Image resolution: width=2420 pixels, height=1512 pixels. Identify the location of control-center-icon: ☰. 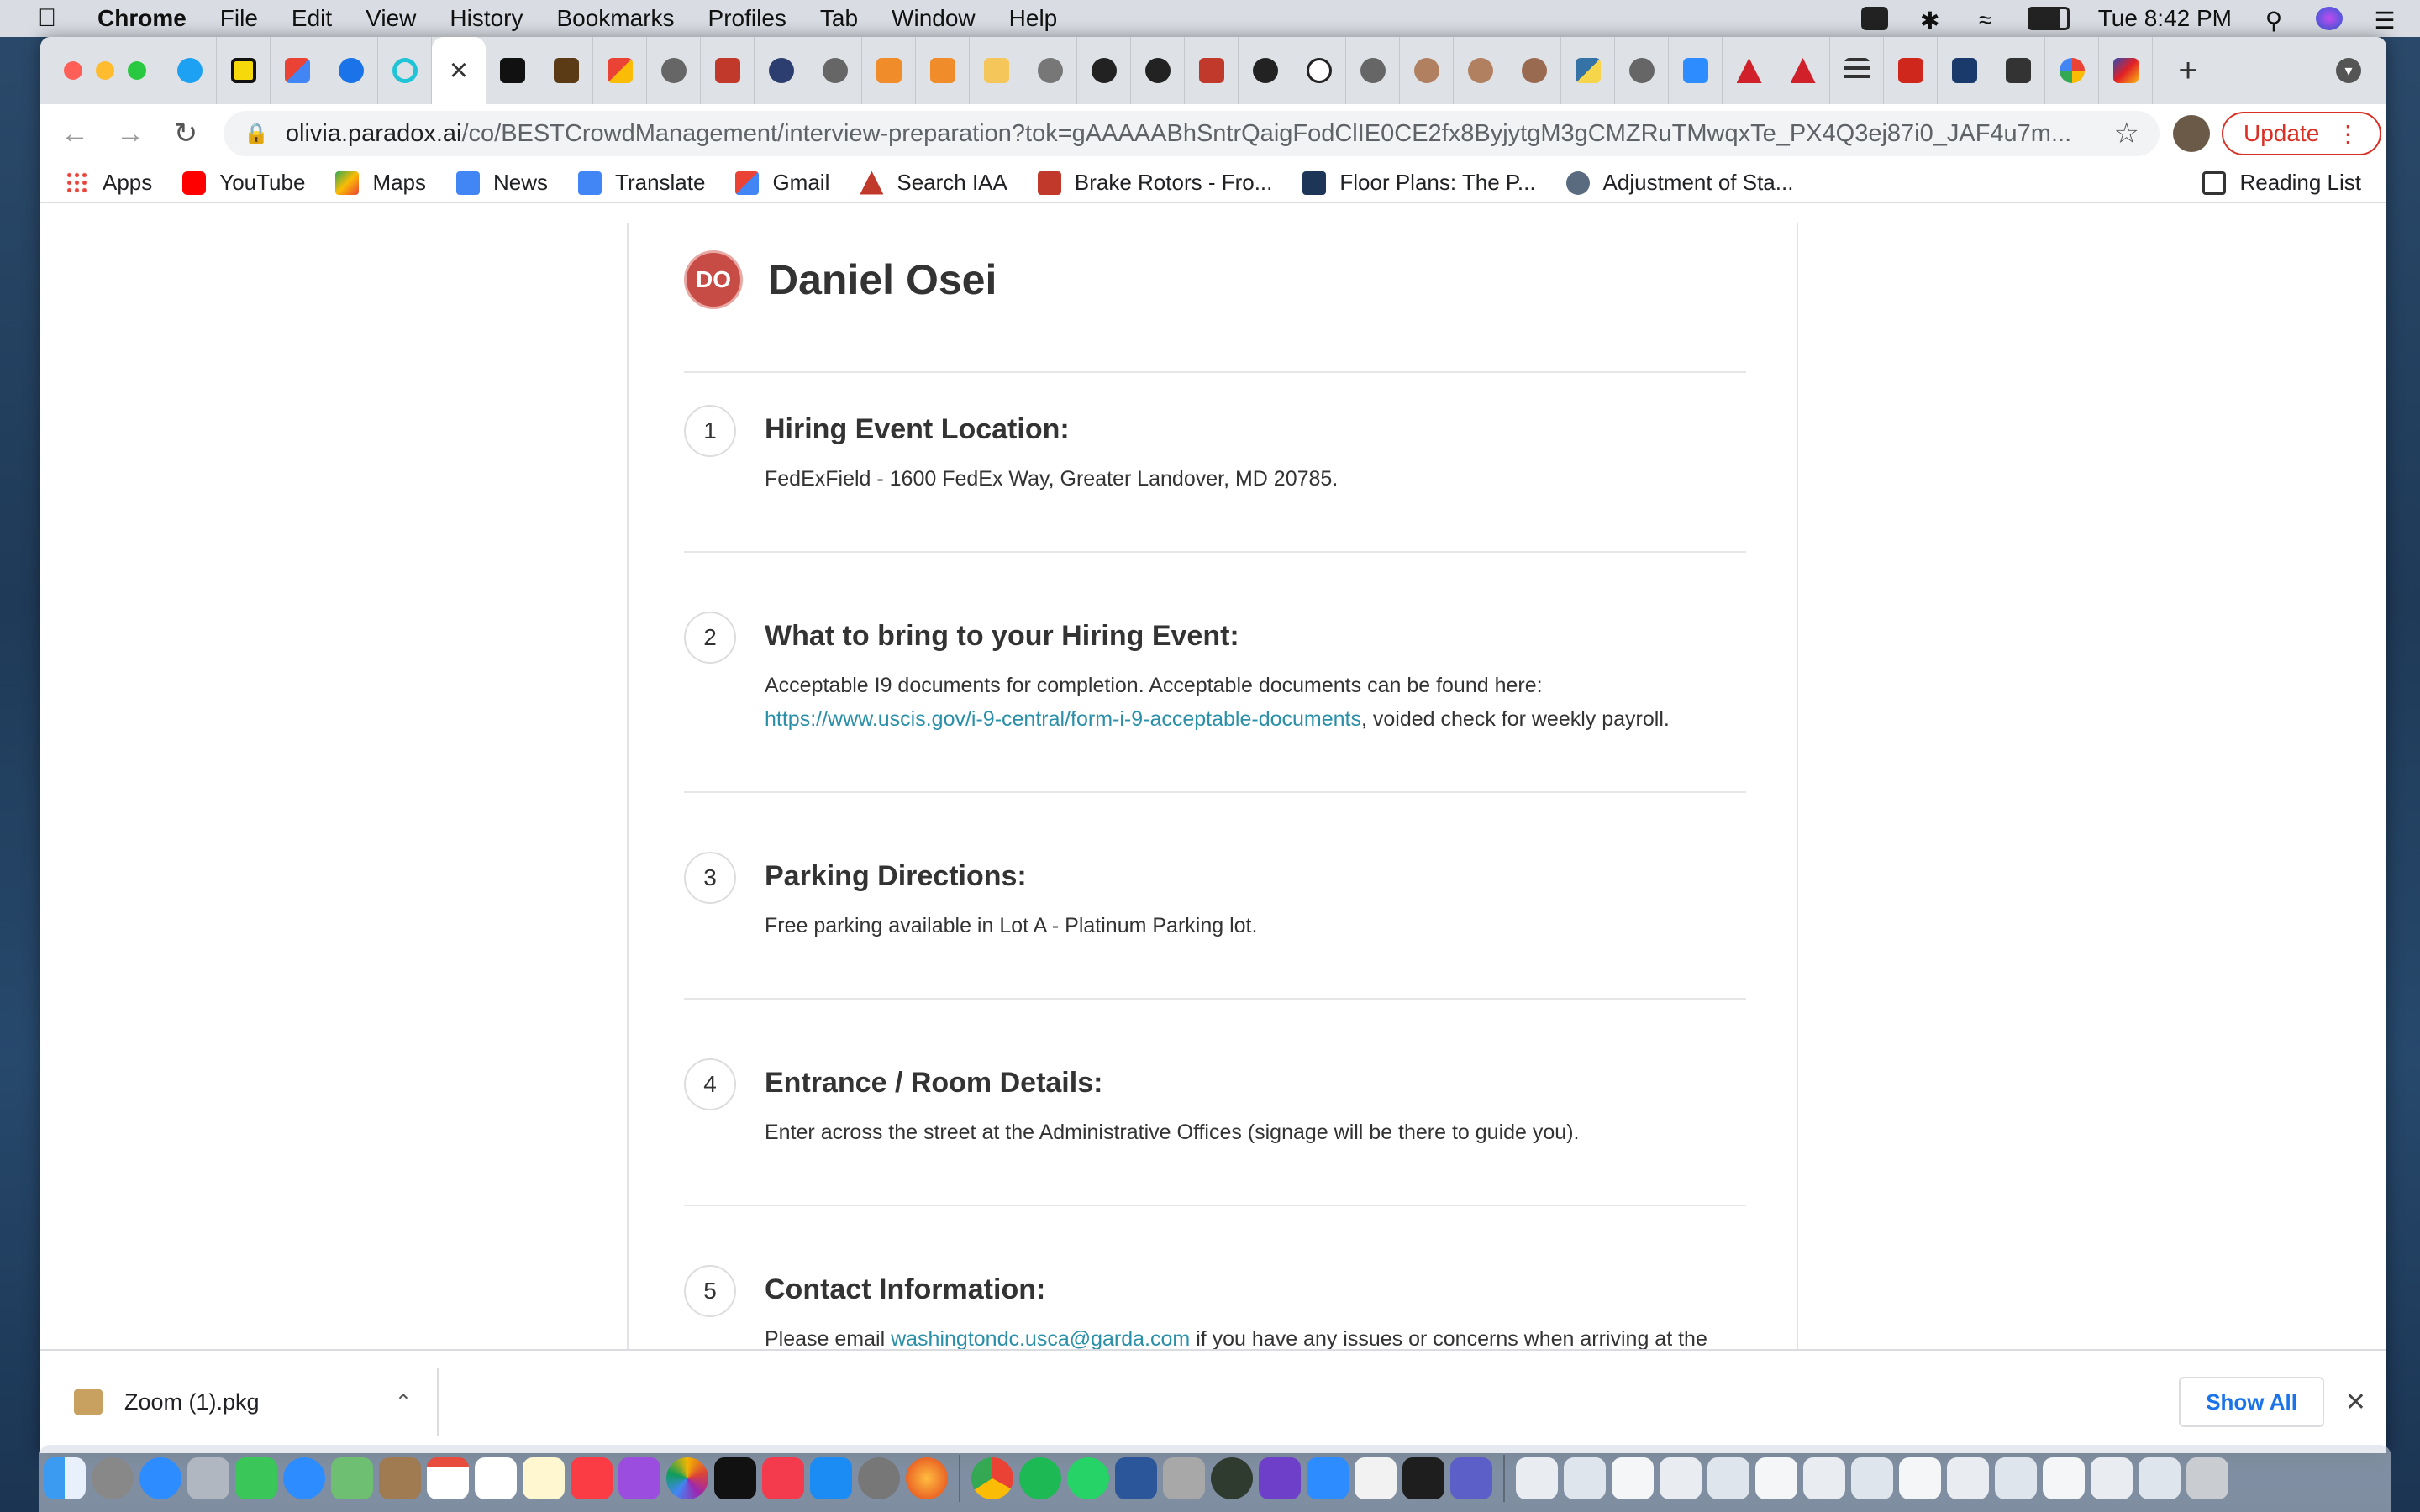
(2385, 20).